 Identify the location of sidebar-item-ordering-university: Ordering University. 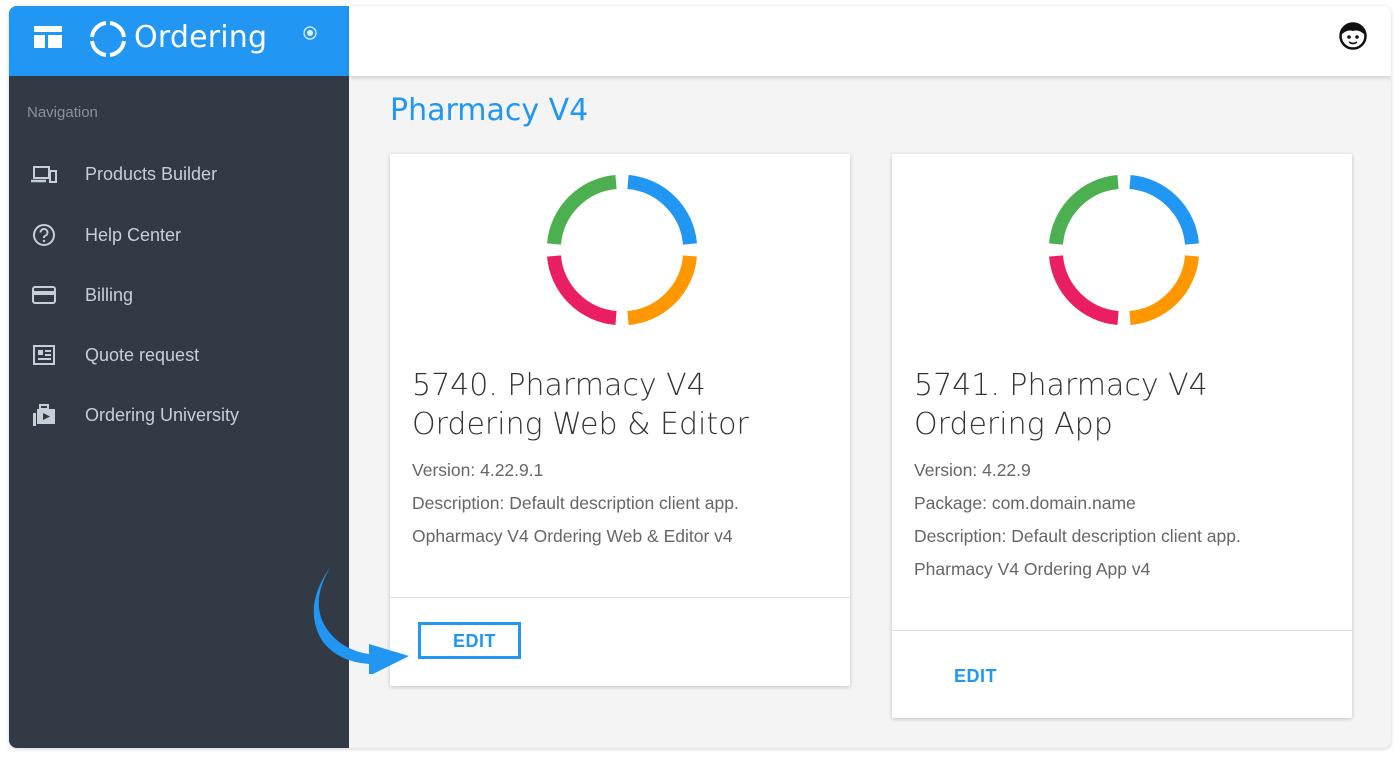
(179, 415).